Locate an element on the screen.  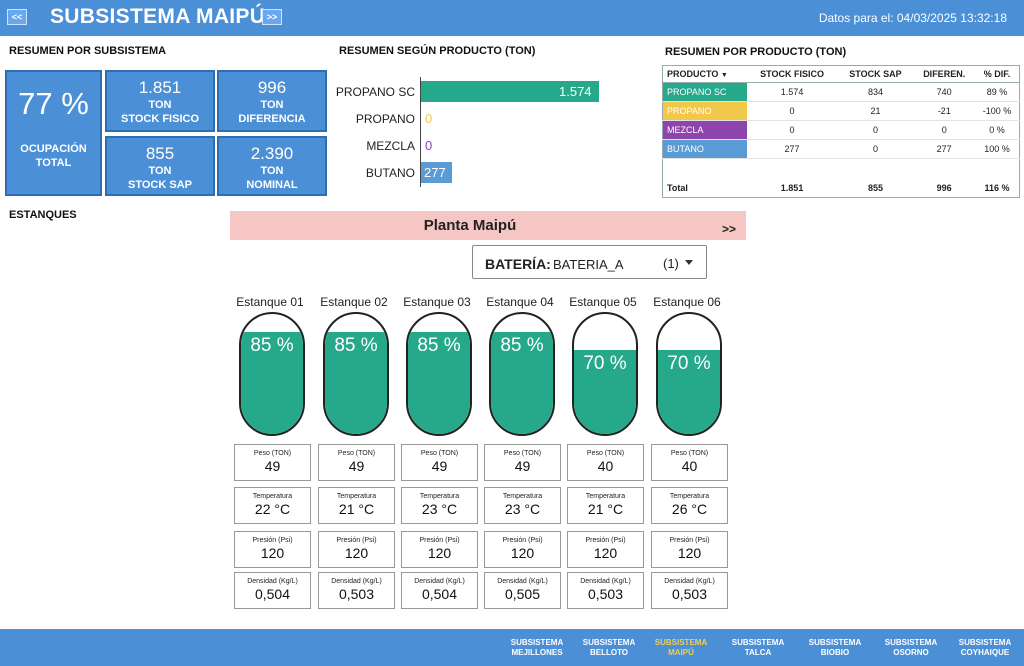
tank-temperatura-value: 21 °C is located at coordinates (356, 509).